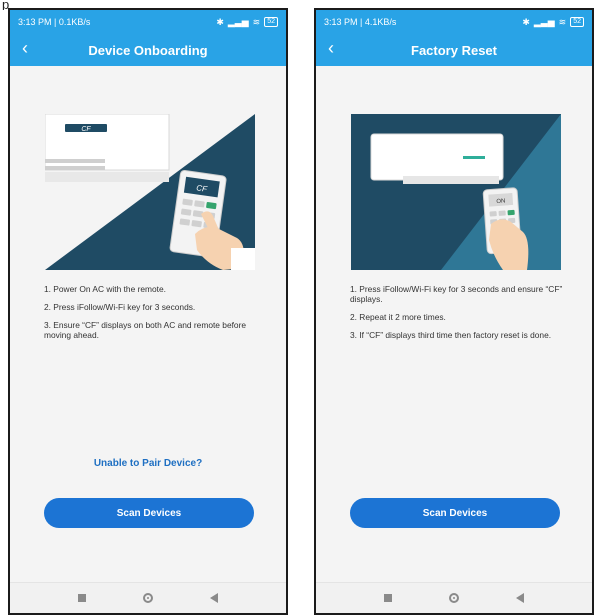 The image size is (597, 615). What do you see at coordinates (105, 289) in the screenshot?
I see `step-item: 1. Power On AC with the remote.` at bounding box center [105, 289].